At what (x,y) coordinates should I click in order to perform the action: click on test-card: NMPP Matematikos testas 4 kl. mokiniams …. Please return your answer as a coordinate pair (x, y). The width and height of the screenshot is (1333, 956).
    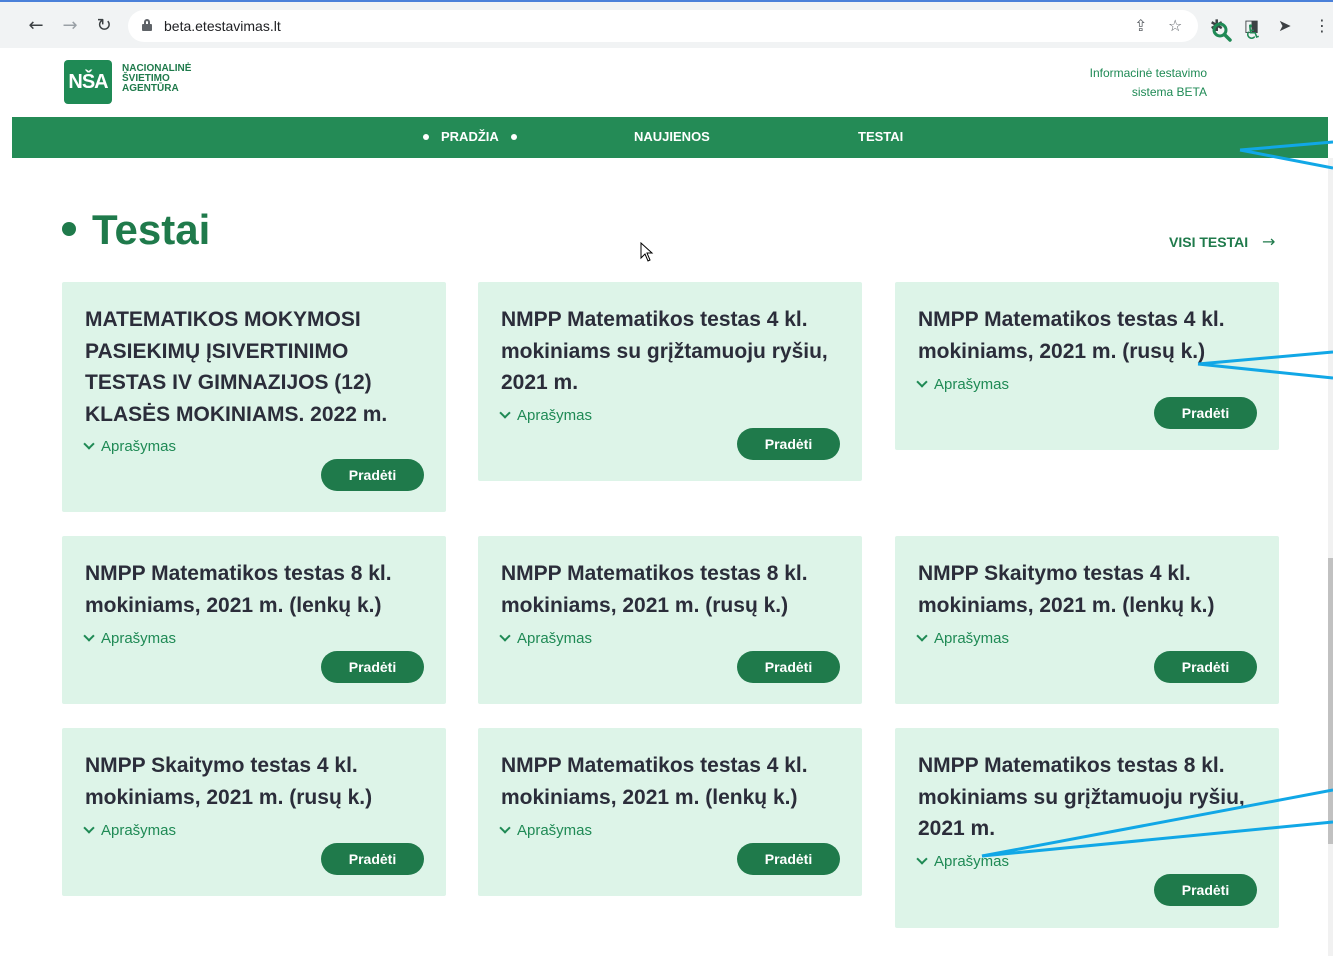
    Looking at the image, I should click on (670, 381).